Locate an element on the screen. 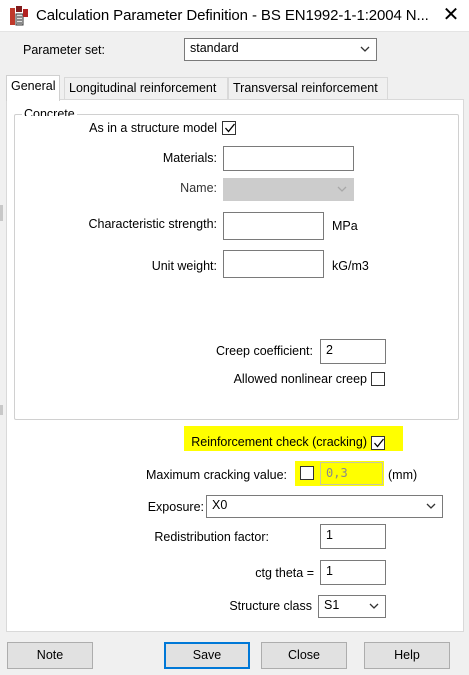  tab-longitudinal-label: Longitudinal reinforcement is located at coordinates (143, 88).